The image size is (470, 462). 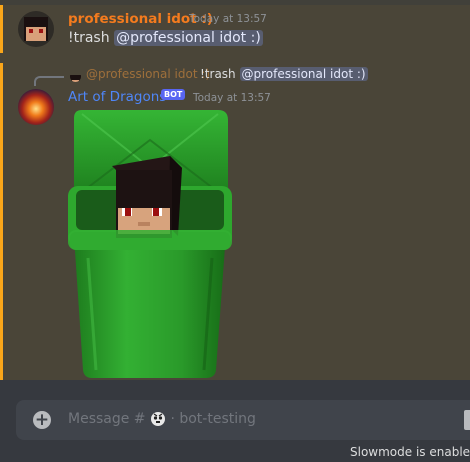 What do you see at coordinates (467, 420) in the screenshot?
I see `gift-icon` at bounding box center [467, 420].